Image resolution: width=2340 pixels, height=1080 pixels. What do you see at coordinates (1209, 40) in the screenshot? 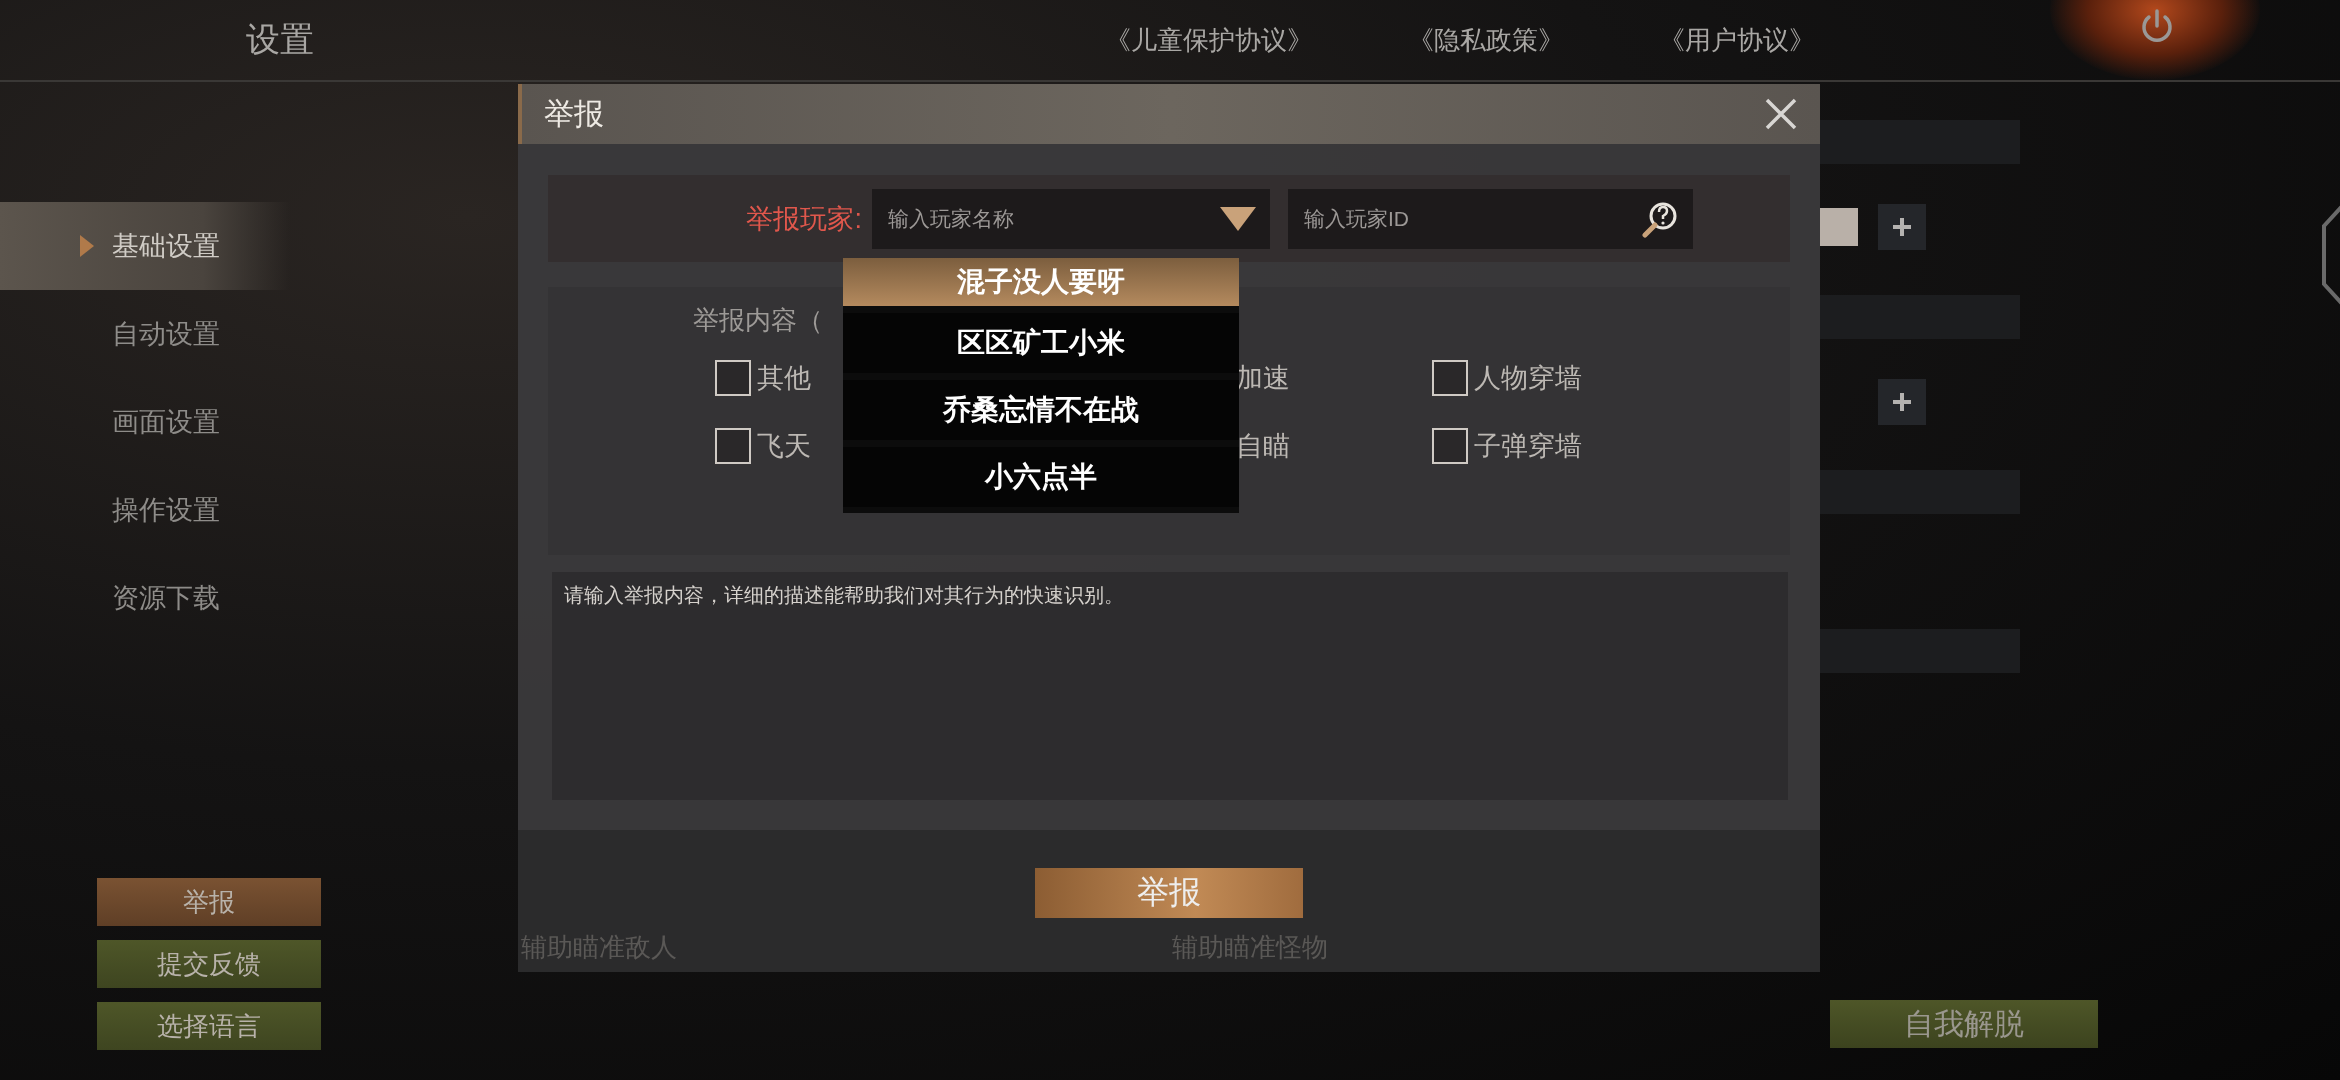
I see `agreement-link: 《儿童保护协议》` at bounding box center [1209, 40].